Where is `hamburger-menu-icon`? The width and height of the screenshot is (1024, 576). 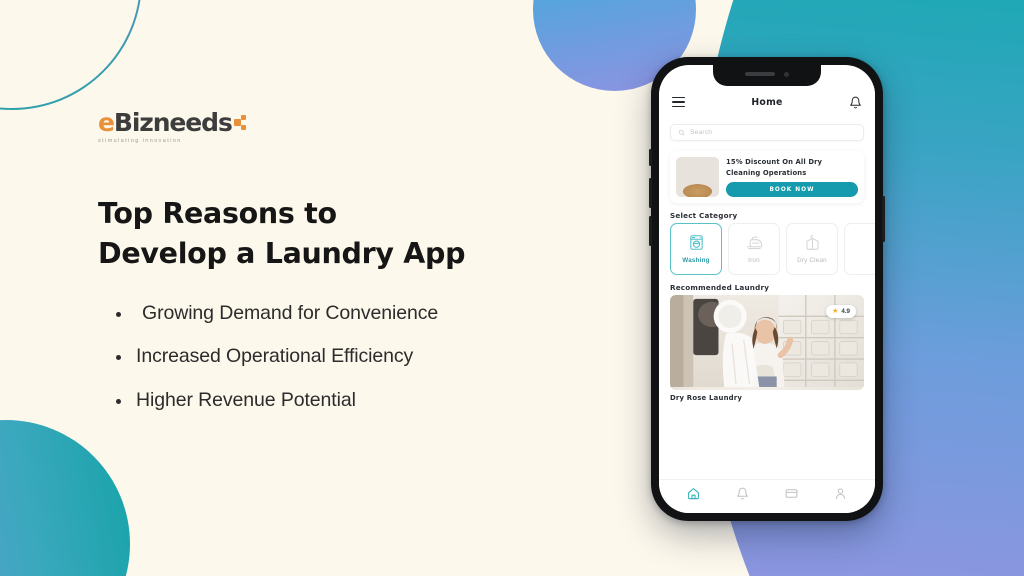 hamburger-menu-icon is located at coordinates (678, 102).